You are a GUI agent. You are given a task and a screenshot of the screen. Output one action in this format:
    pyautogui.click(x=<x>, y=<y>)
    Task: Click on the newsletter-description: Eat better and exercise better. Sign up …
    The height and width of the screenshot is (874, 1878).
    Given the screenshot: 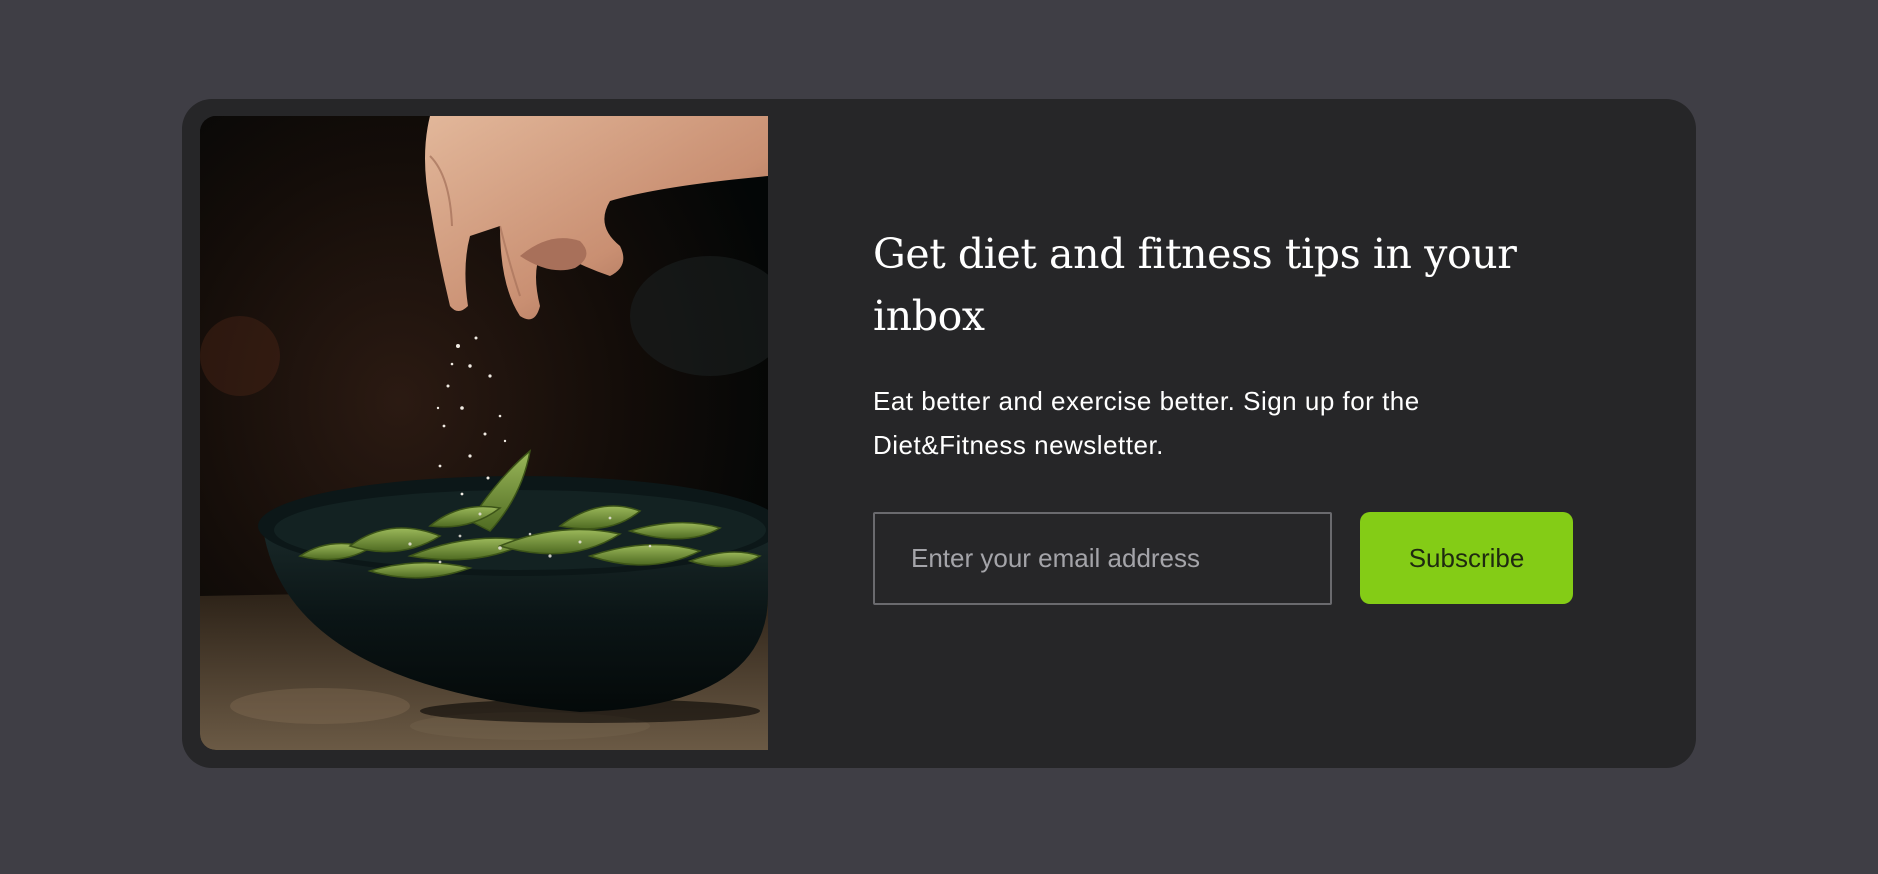 What is the action you would take?
    pyautogui.click(x=1146, y=423)
    